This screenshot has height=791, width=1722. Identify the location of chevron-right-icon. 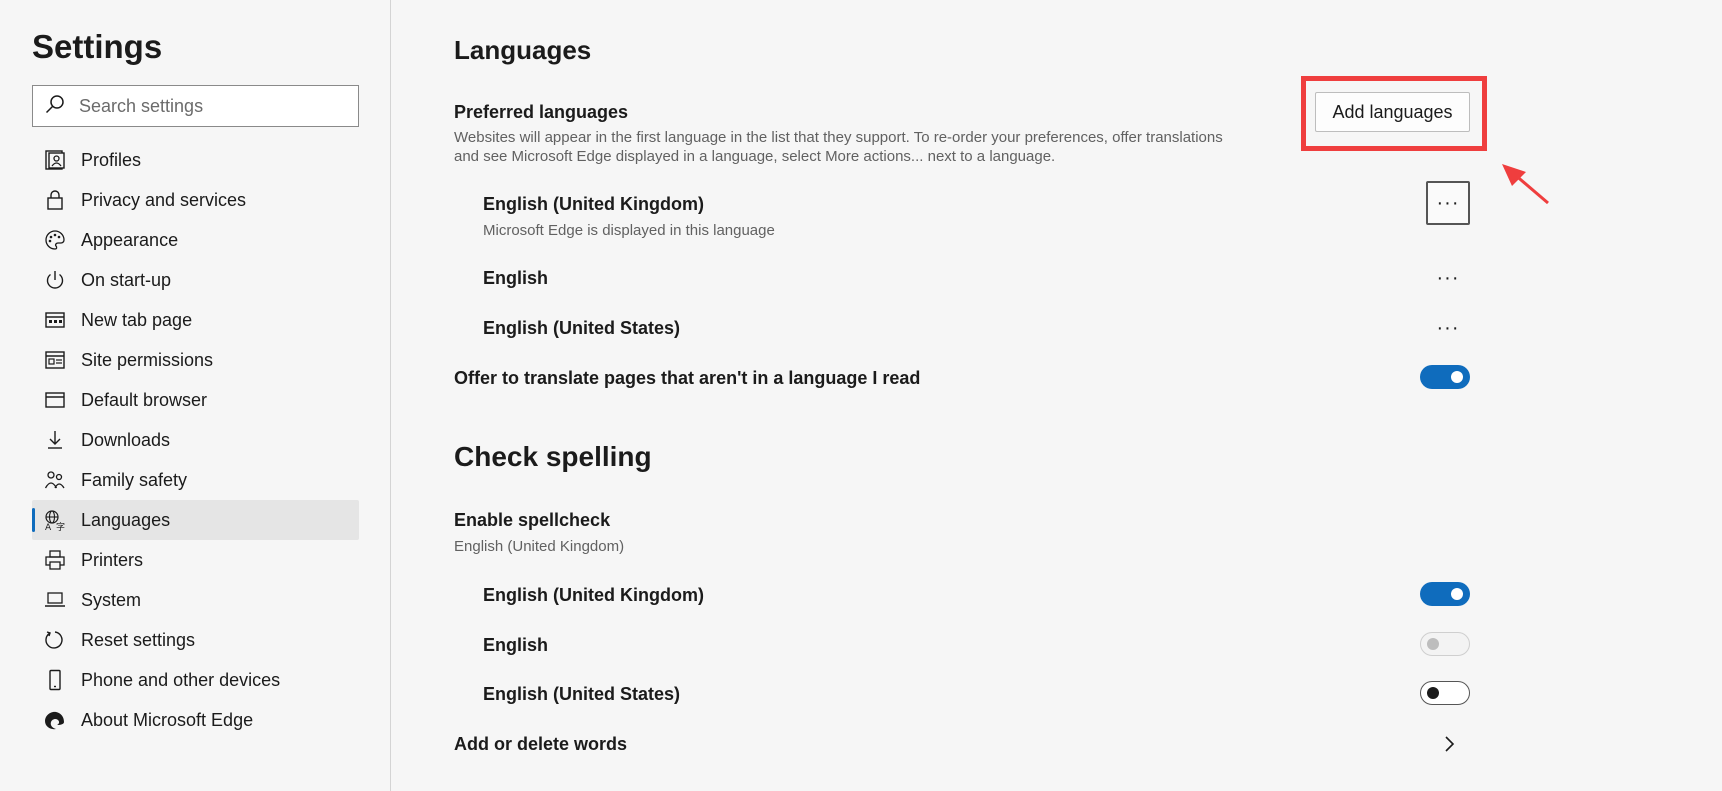
(1449, 744).